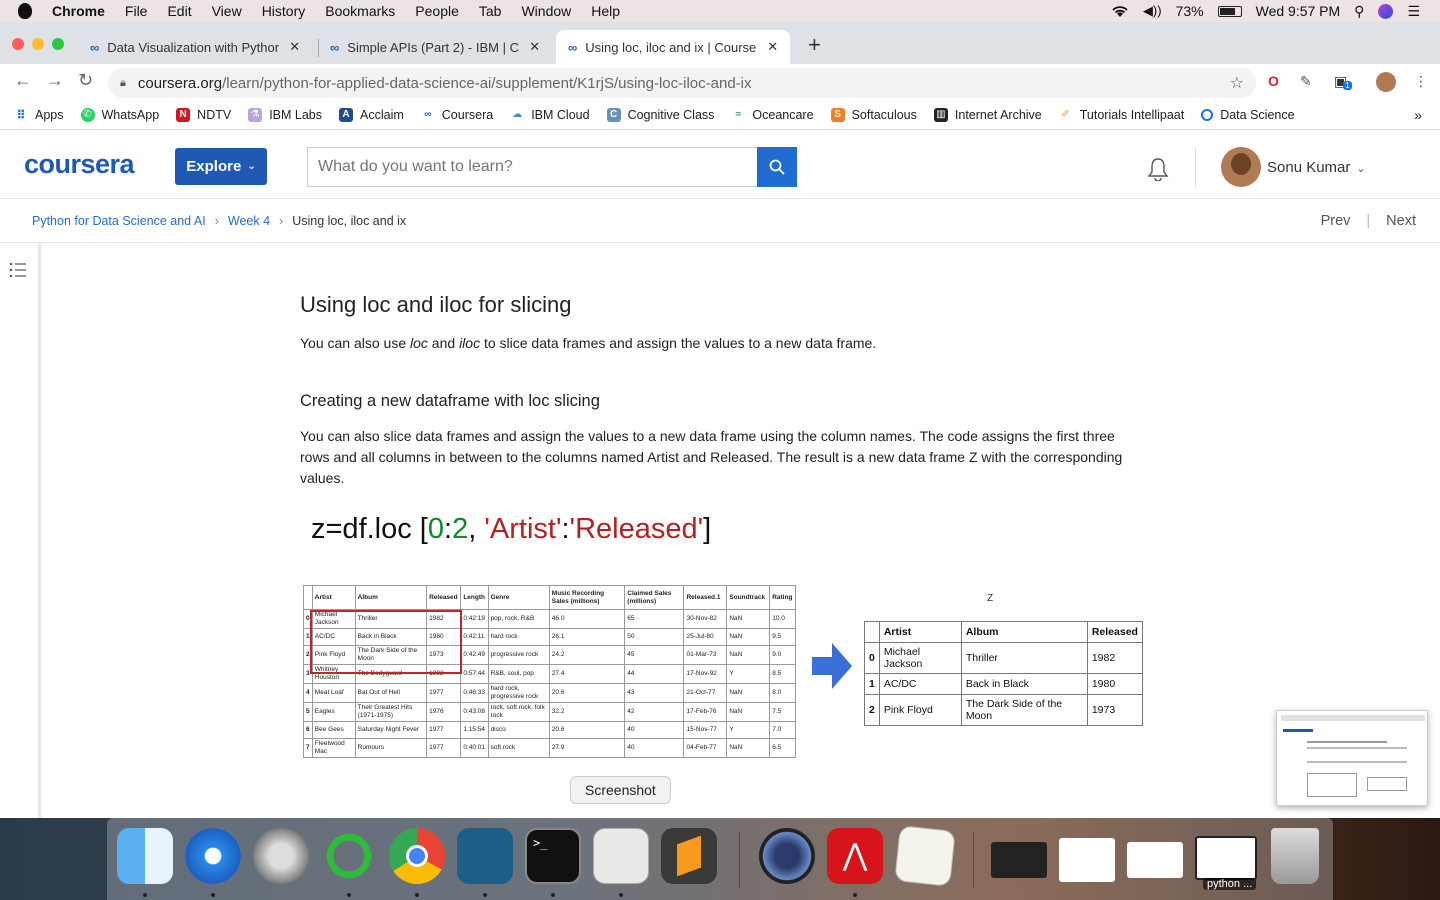  I want to click on menu-edit: Edit, so click(179, 11).